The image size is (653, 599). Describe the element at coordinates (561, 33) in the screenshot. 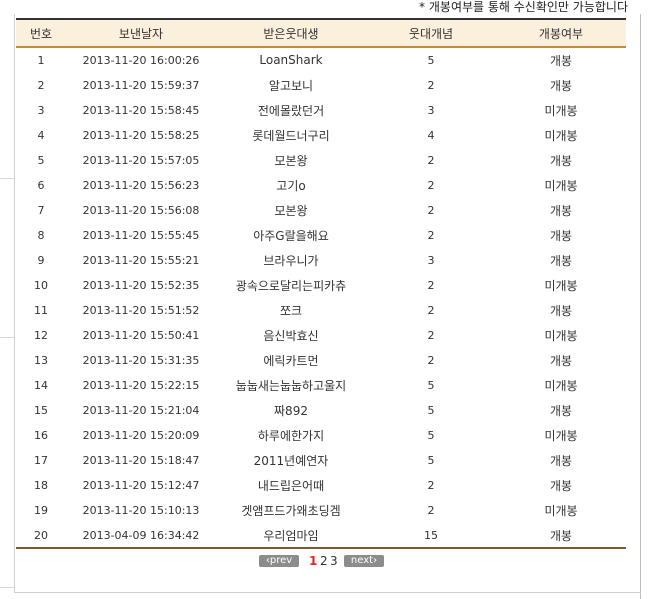

I see `column-header-open-status: 개봉여부` at that location.